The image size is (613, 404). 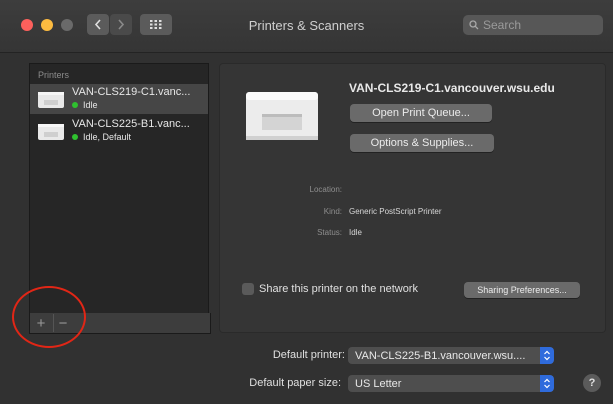 I want to click on paper-size-value: US Letter, so click(x=378, y=383).